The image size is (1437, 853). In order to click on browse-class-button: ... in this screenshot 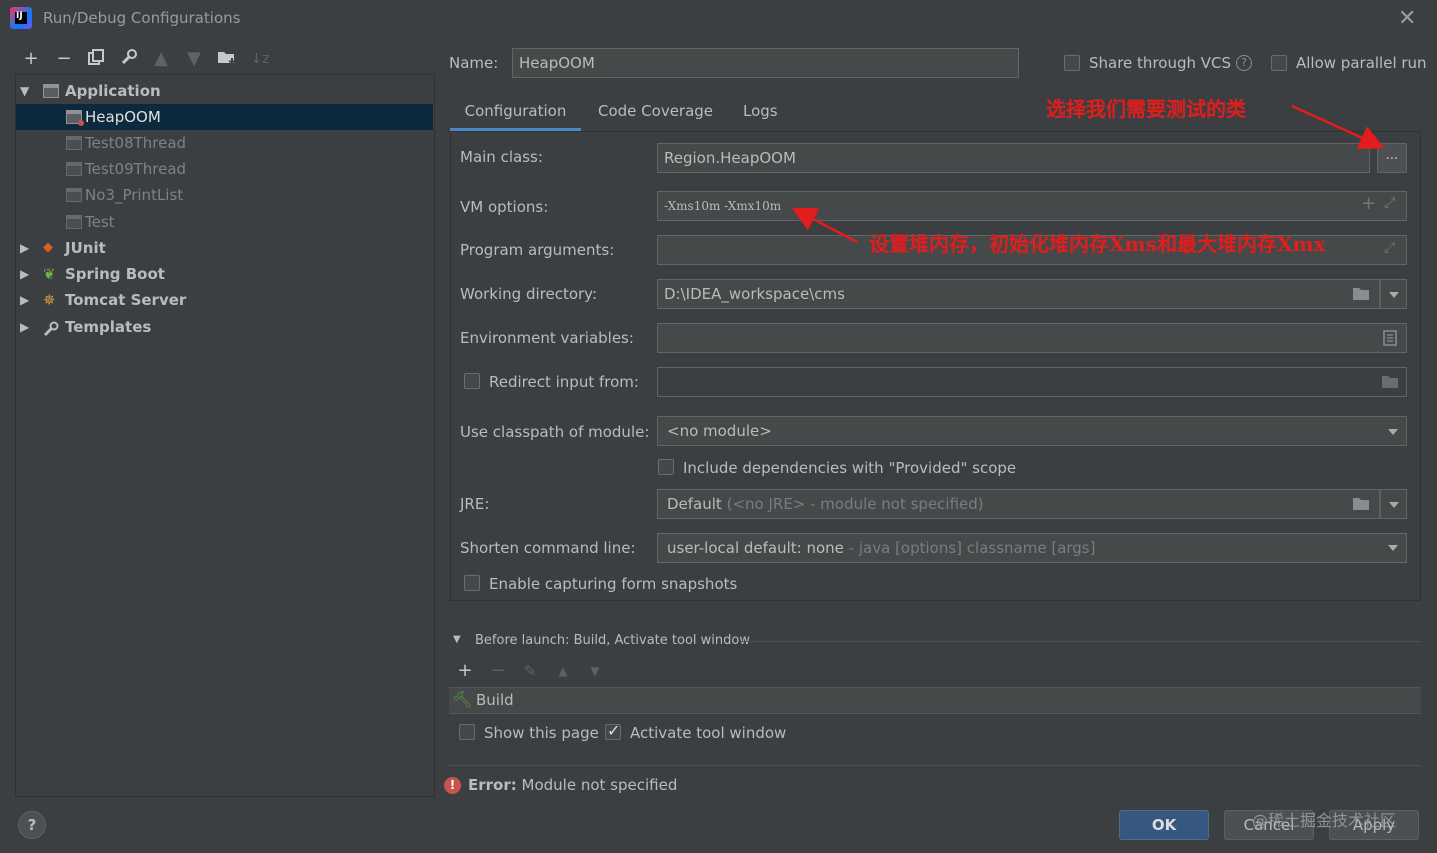, I will do `click(1392, 158)`.